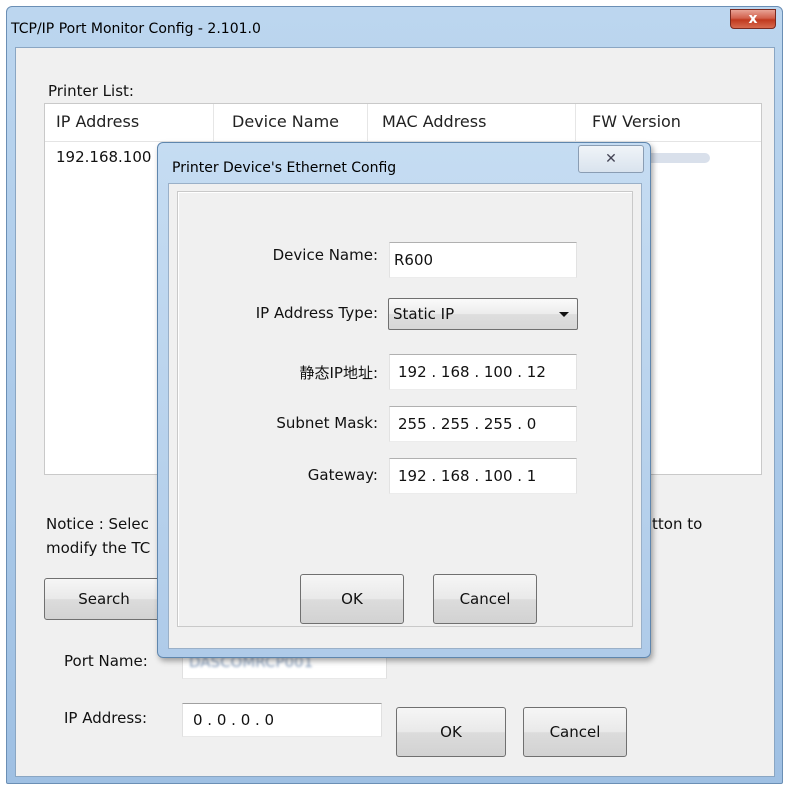 This screenshot has height=789, width=789. Describe the element at coordinates (483, 372) in the screenshot. I see `static-ip-input: 192 . 168 . 100 . 12` at that location.